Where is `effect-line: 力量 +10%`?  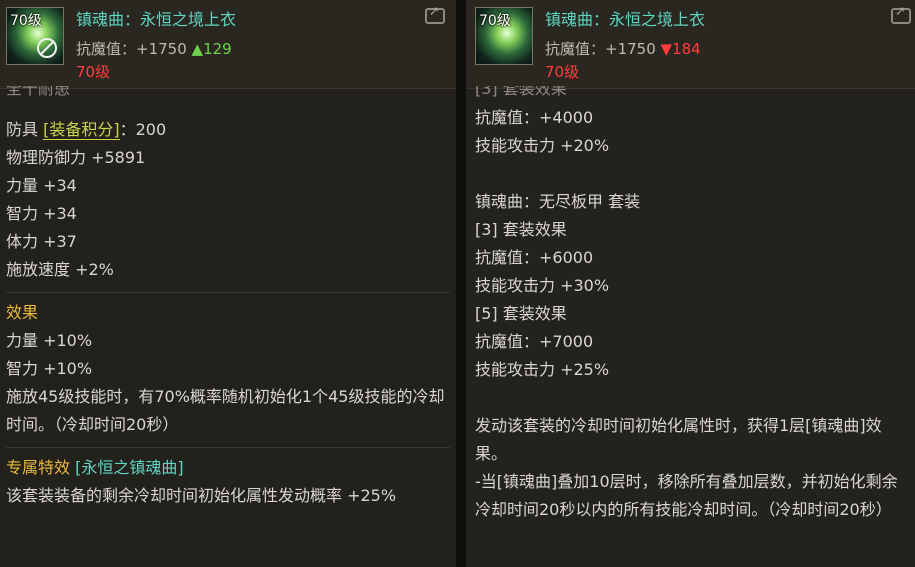 effect-line: 力量 +10% is located at coordinates (49, 340).